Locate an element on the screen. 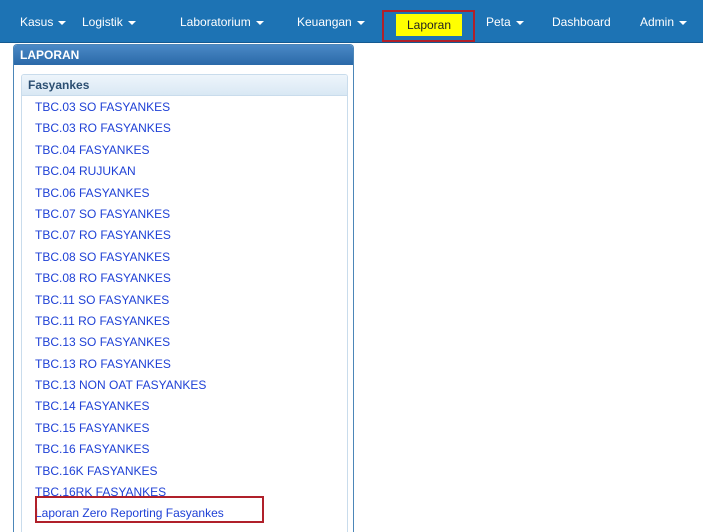 Image resolution: width=703 pixels, height=532 pixels. group-title: Fasyankes is located at coordinates (184, 85).